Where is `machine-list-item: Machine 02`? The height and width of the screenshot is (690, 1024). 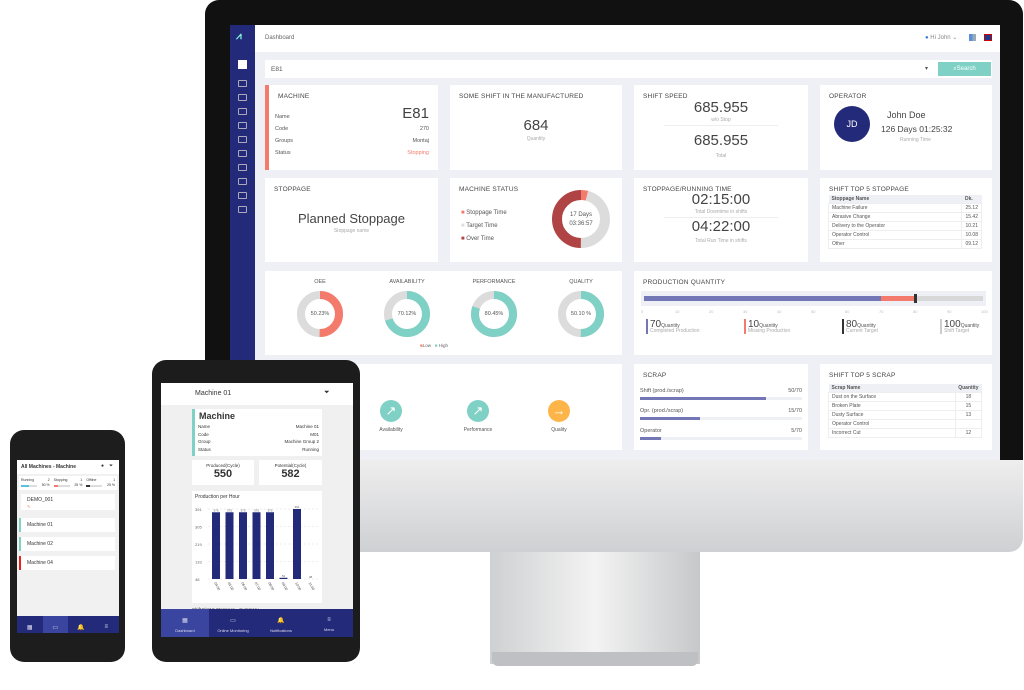 machine-list-item: Machine 02 is located at coordinates (67, 544).